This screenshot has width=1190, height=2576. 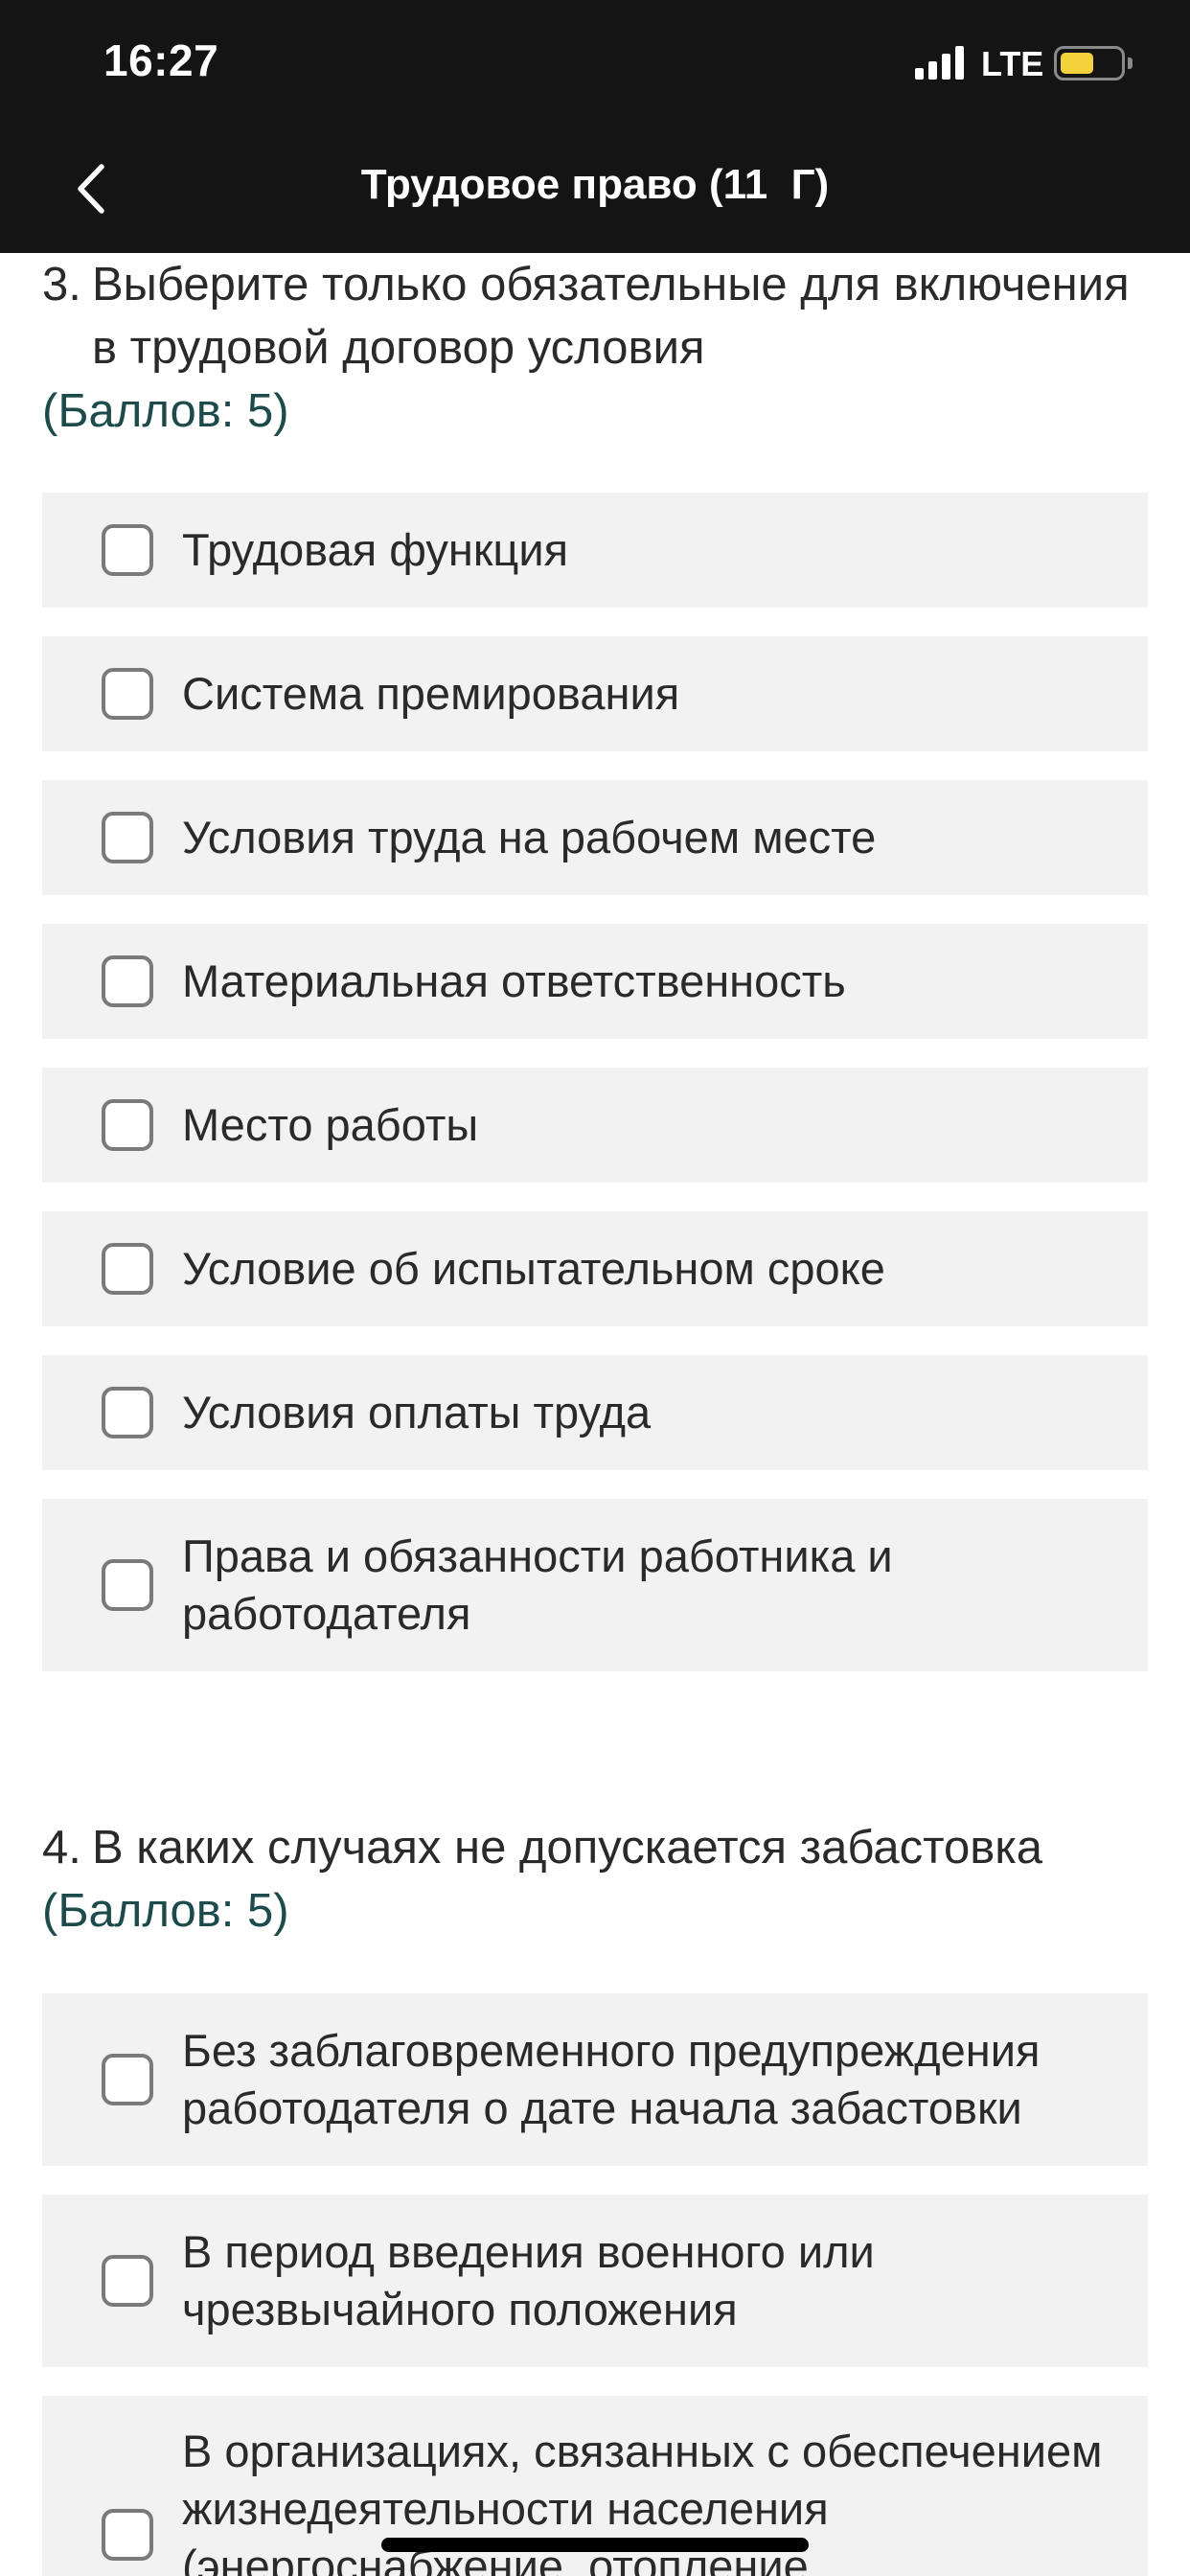 What do you see at coordinates (941, 63) in the screenshot?
I see `signal-strength-icon` at bounding box center [941, 63].